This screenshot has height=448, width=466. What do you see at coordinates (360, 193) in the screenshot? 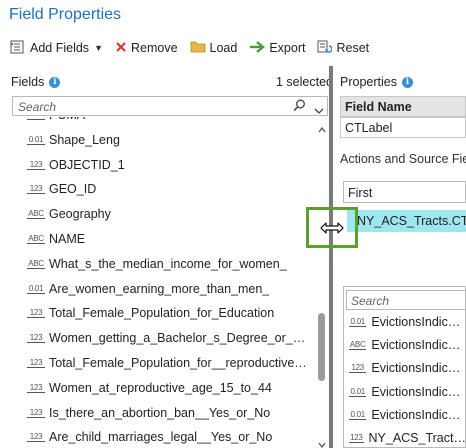
I see `merge-action-value: First` at bounding box center [360, 193].